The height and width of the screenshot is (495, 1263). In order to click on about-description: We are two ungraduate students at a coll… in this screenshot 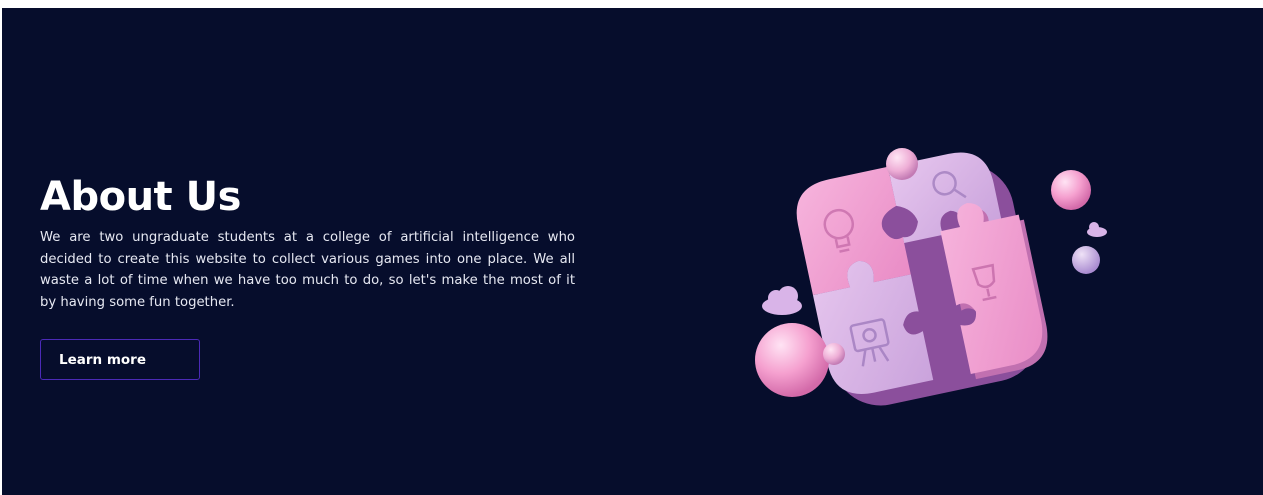, I will do `click(307, 270)`.